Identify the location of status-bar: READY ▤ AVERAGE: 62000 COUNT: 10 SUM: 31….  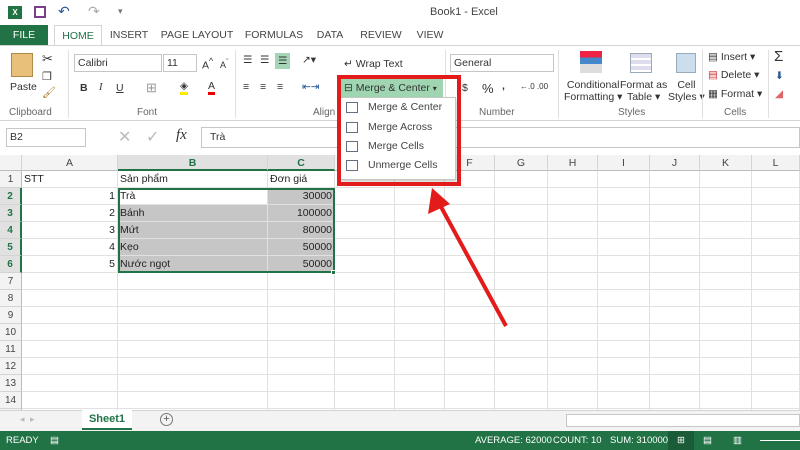
(400, 440).